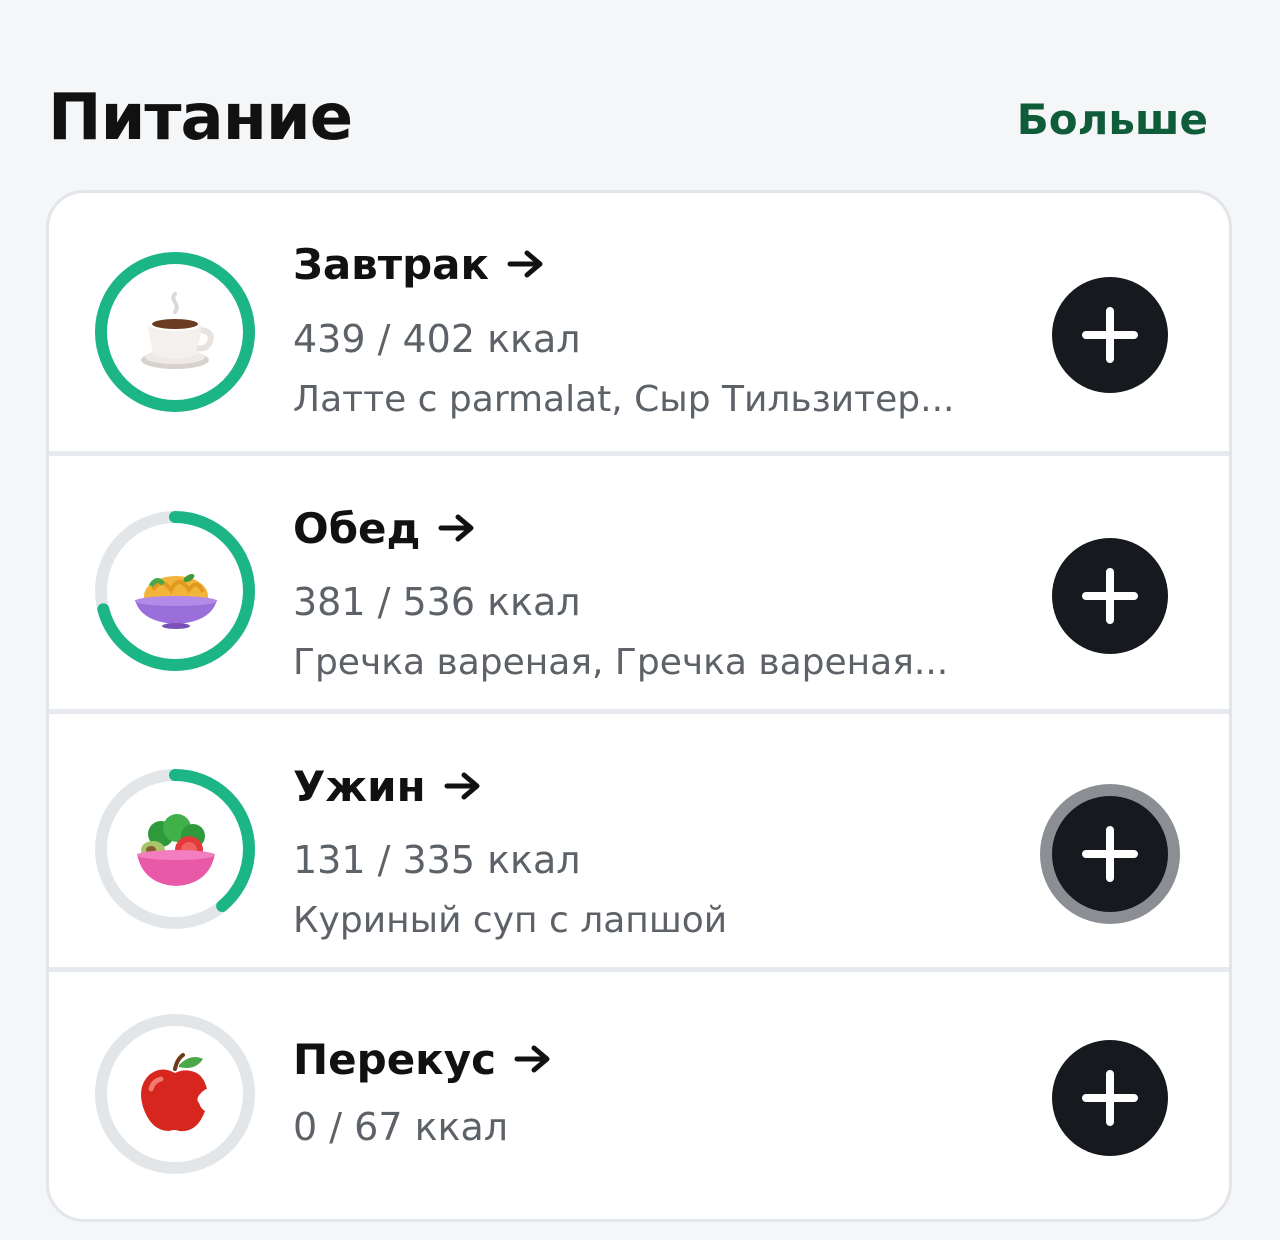 This screenshot has height=1240, width=1280. What do you see at coordinates (176, 849) in the screenshot?
I see `salad-bowl-icon` at bounding box center [176, 849].